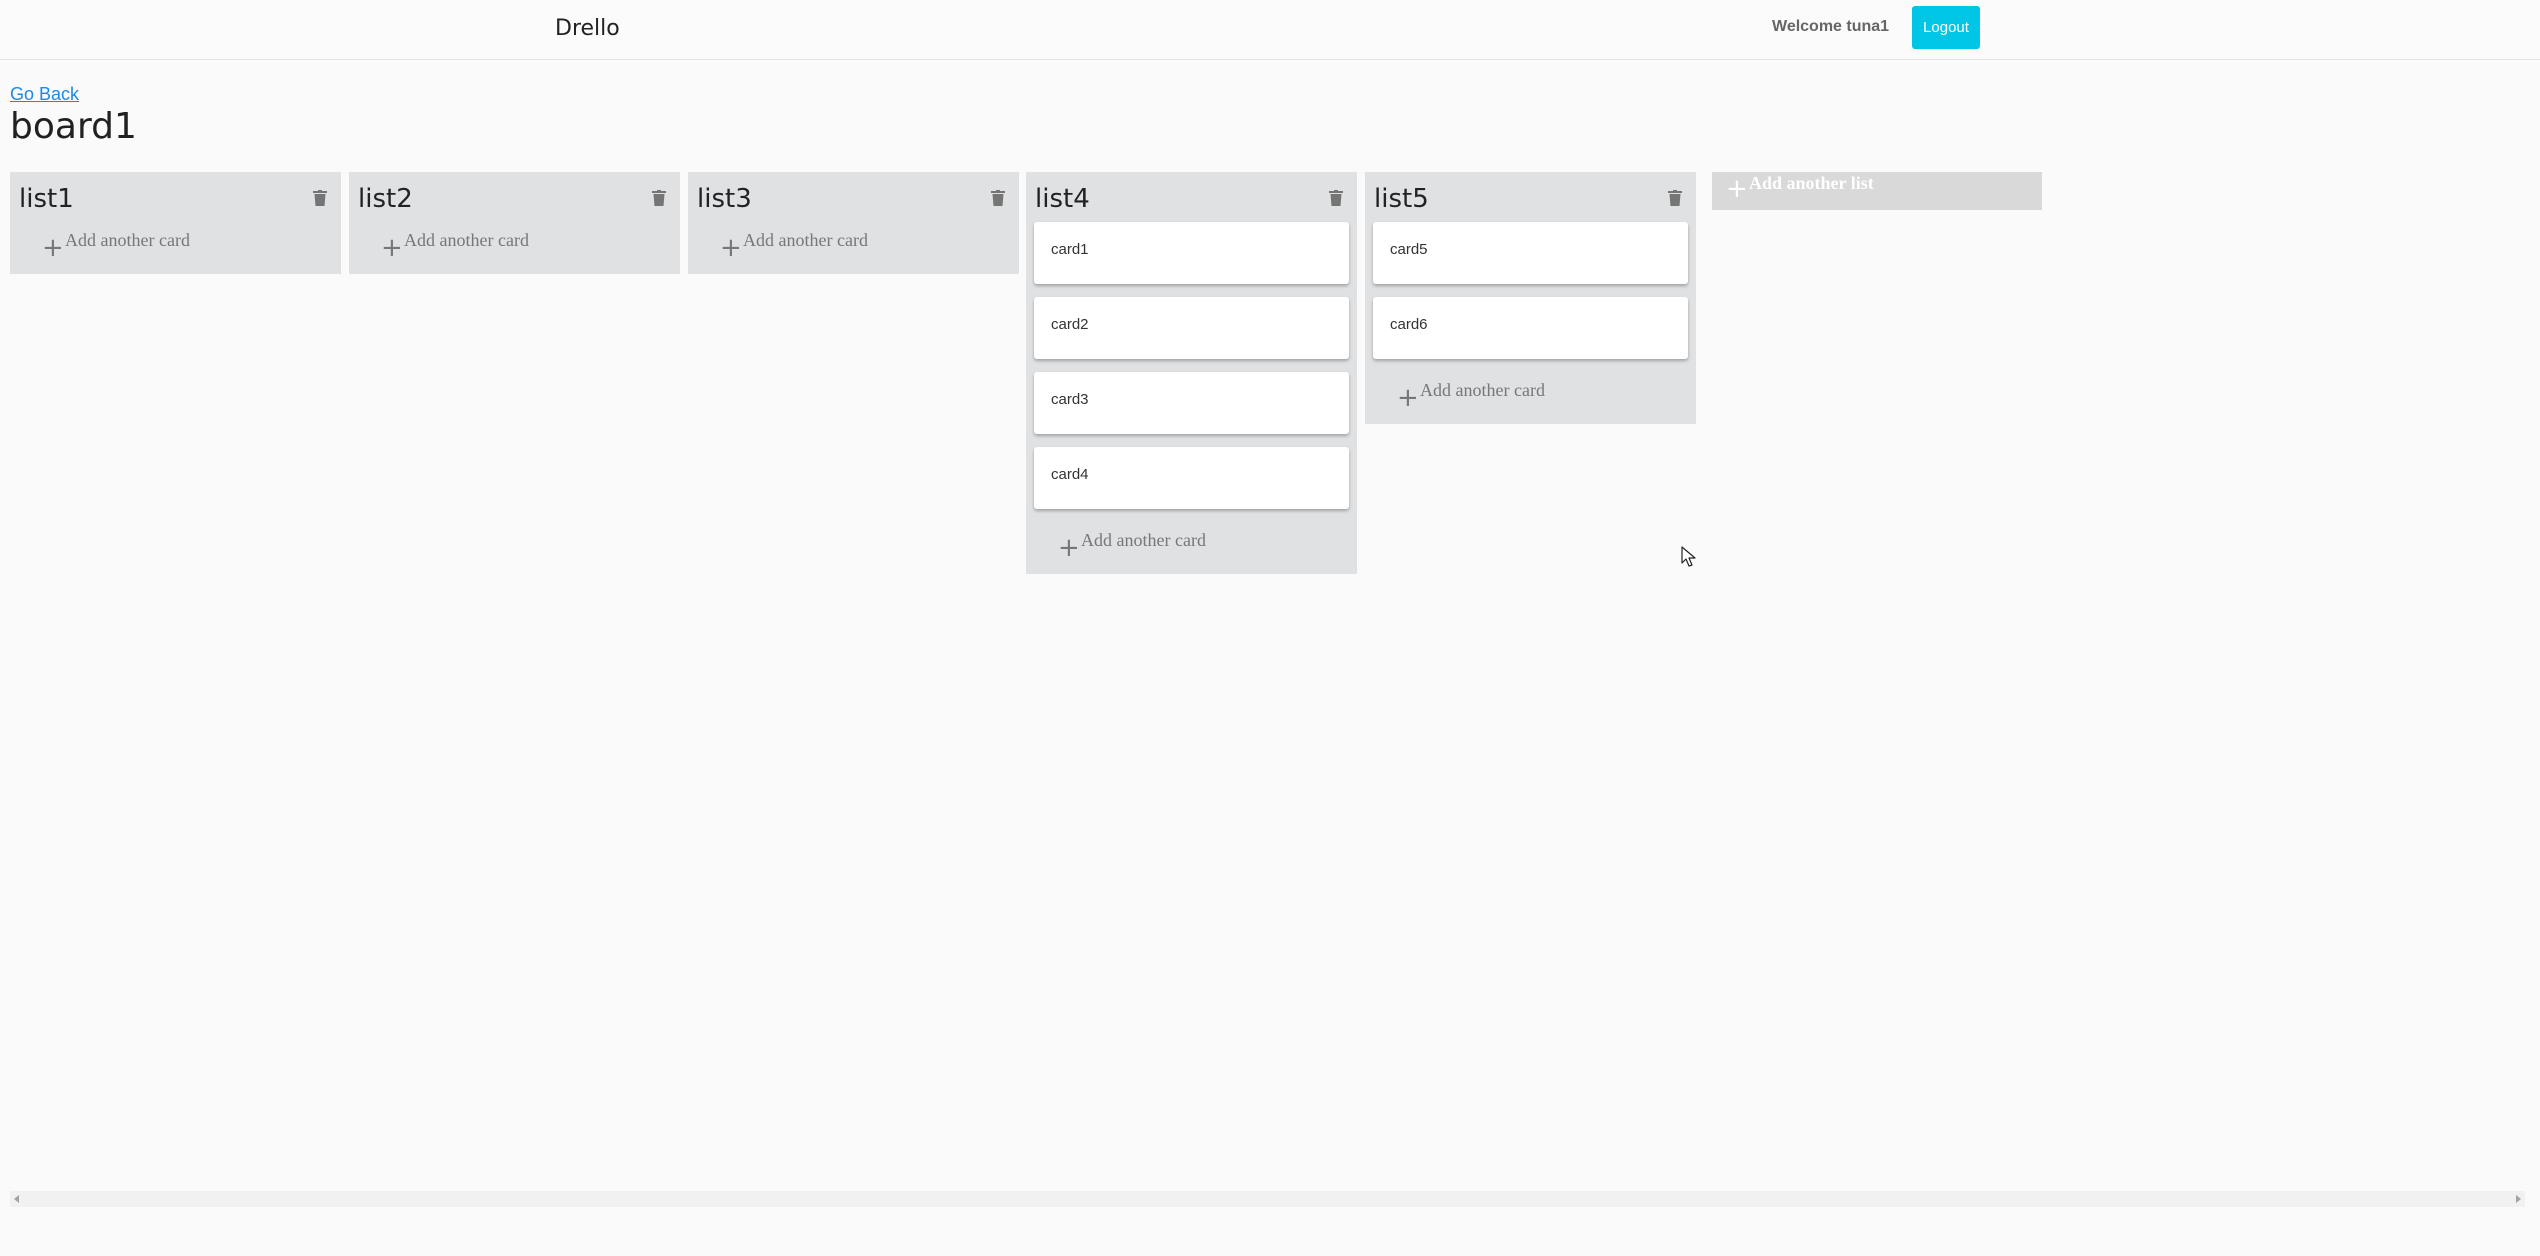 Image resolution: width=2540 pixels, height=1256 pixels. What do you see at coordinates (1191, 253) in the screenshot?
I see `card: card1` at bounding box center [1191, 253].